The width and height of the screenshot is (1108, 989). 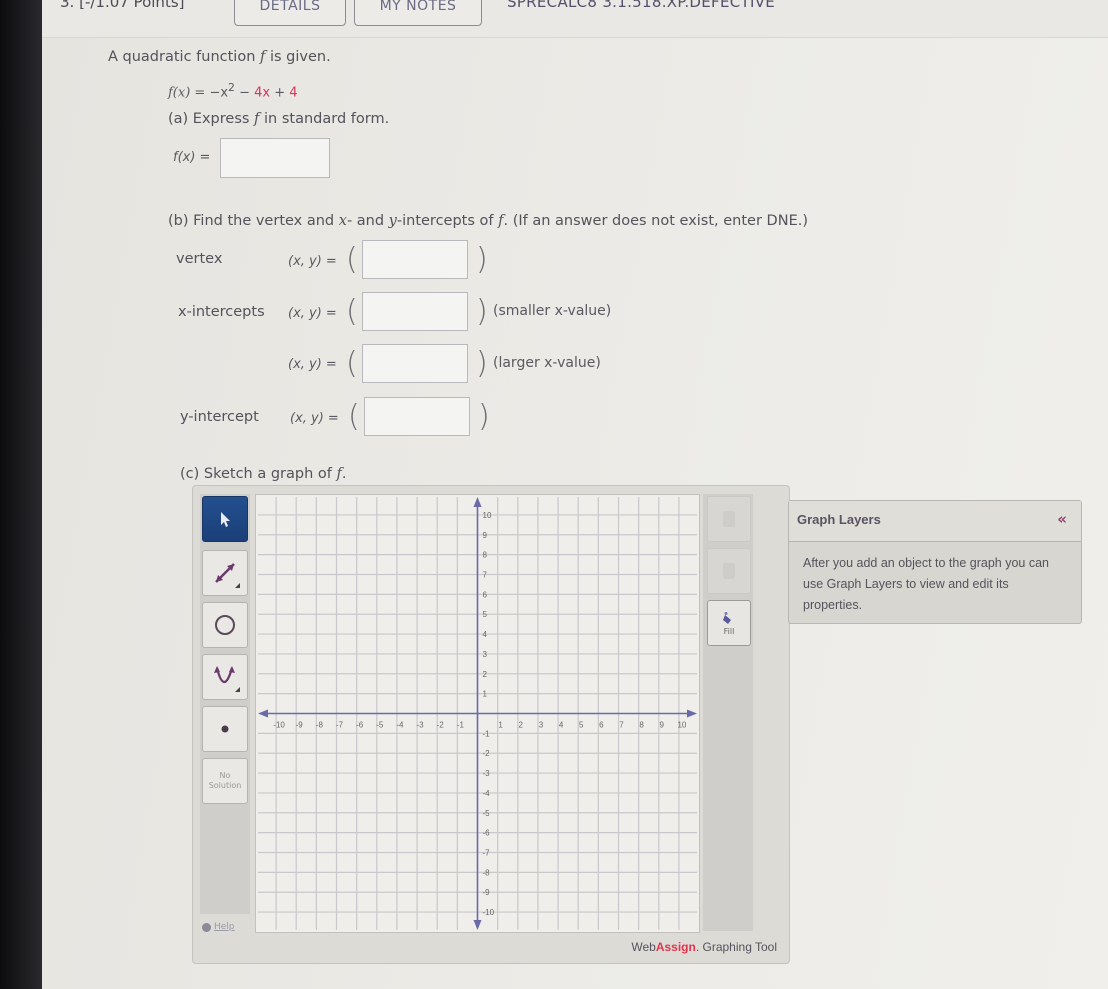 I want to click on x-tick-label: -1, so click(x=461, y=725).